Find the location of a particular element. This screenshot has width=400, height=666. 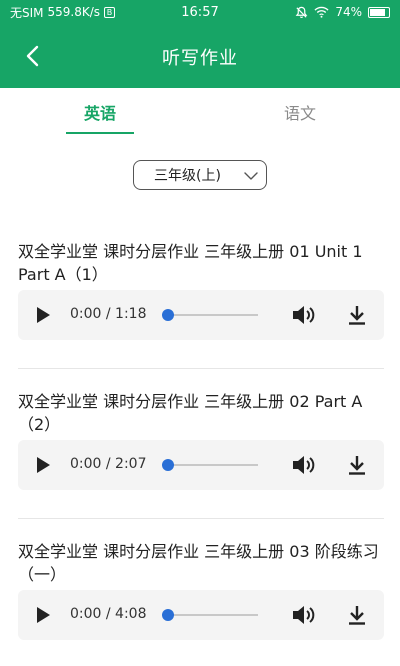

tab-english: 英语 is located at coordinates (100, 111).